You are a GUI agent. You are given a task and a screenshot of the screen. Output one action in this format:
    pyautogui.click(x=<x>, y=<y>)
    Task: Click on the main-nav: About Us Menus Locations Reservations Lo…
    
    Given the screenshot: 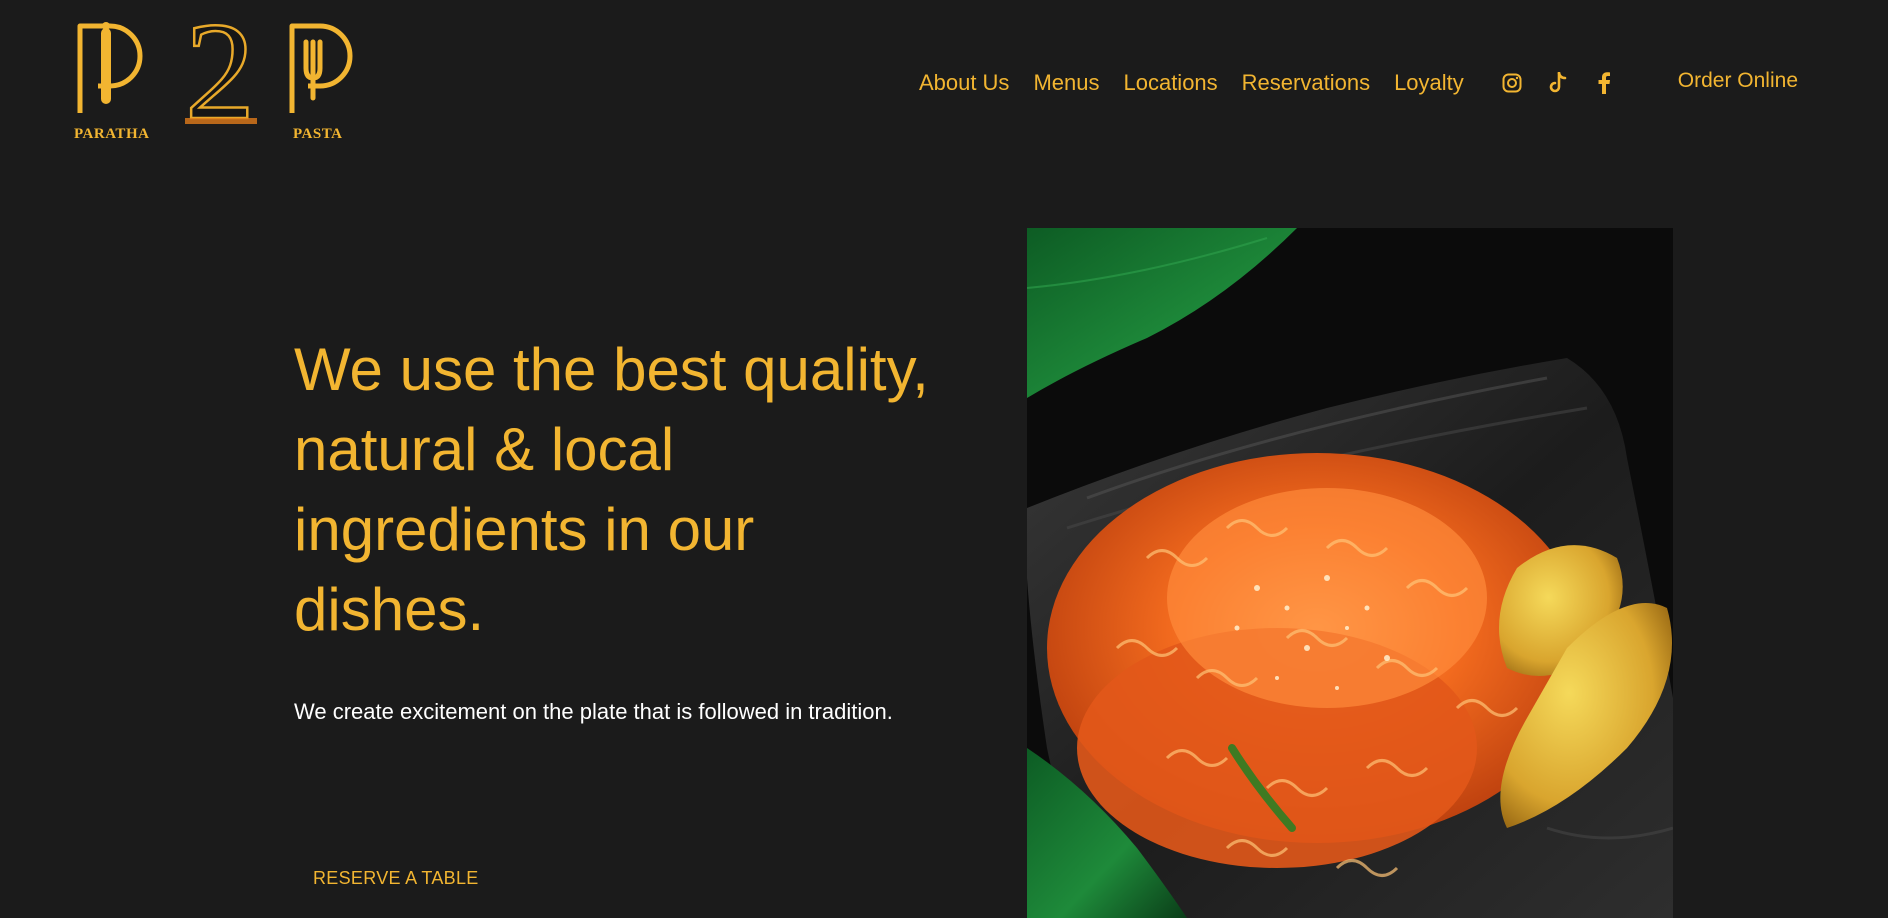 What is the action you would take?
    pyautogui.click(x=1346, y=83)
    